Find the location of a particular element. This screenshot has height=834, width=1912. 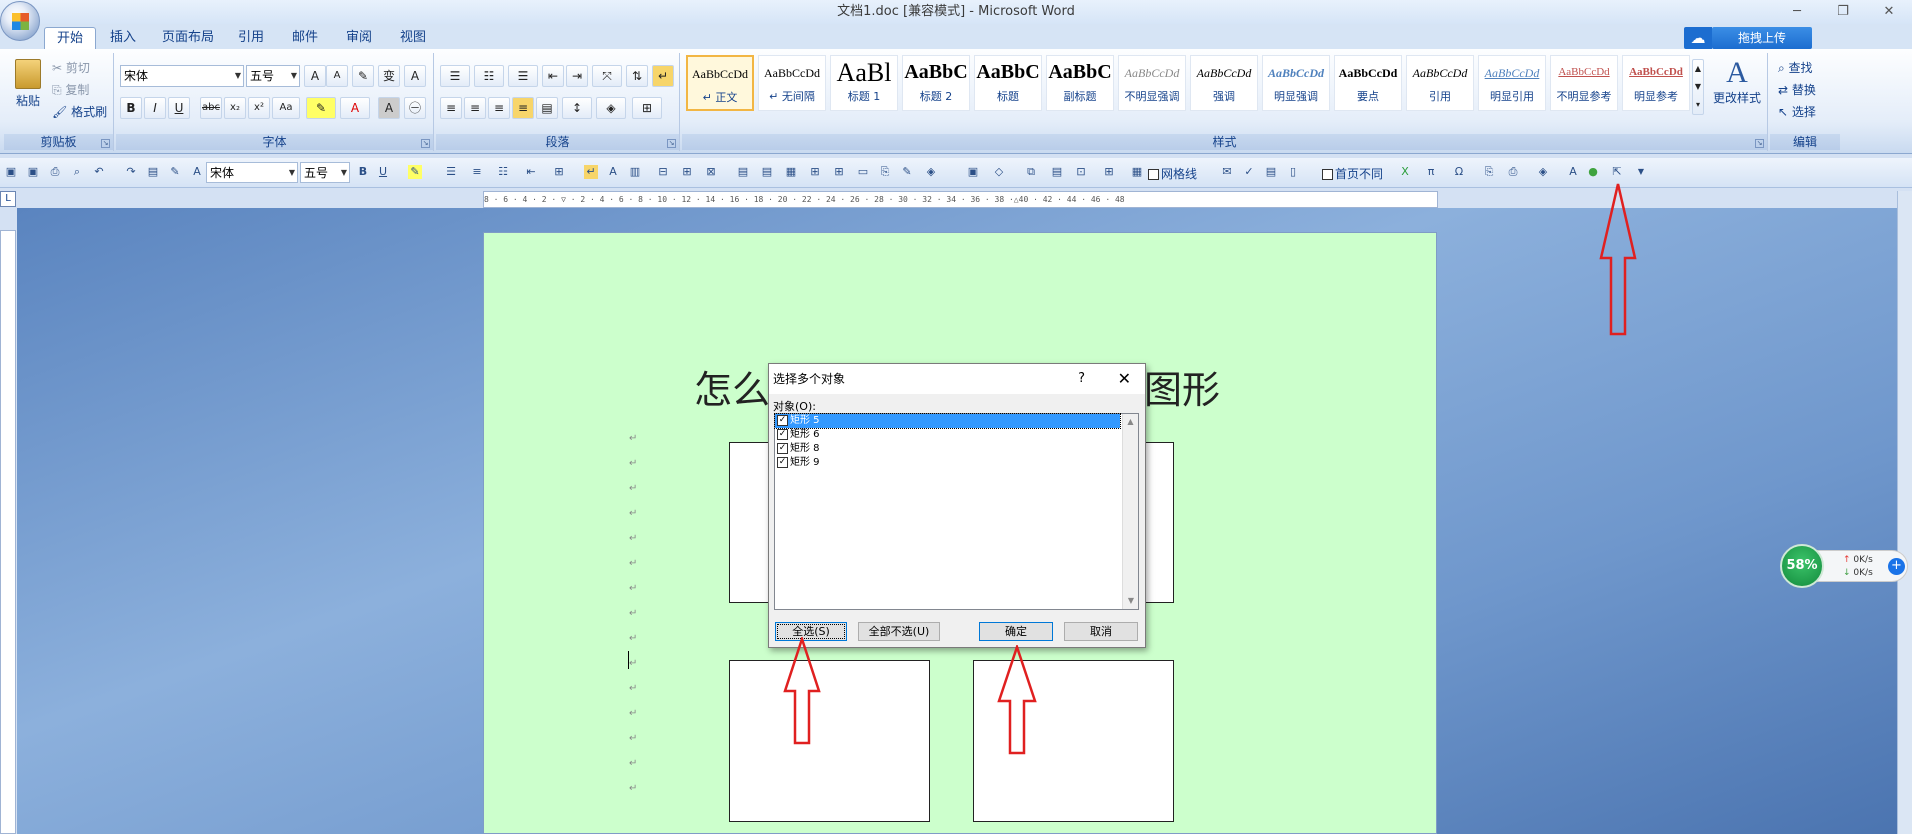

style-quote: AaBbCcDd 引用 is located at coordinates (1440, 83).